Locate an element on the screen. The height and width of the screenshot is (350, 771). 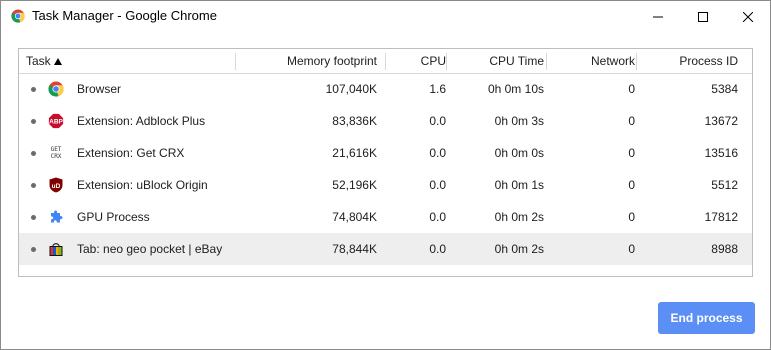
memory-value: 83,836K is located at coordinates (354, 121).